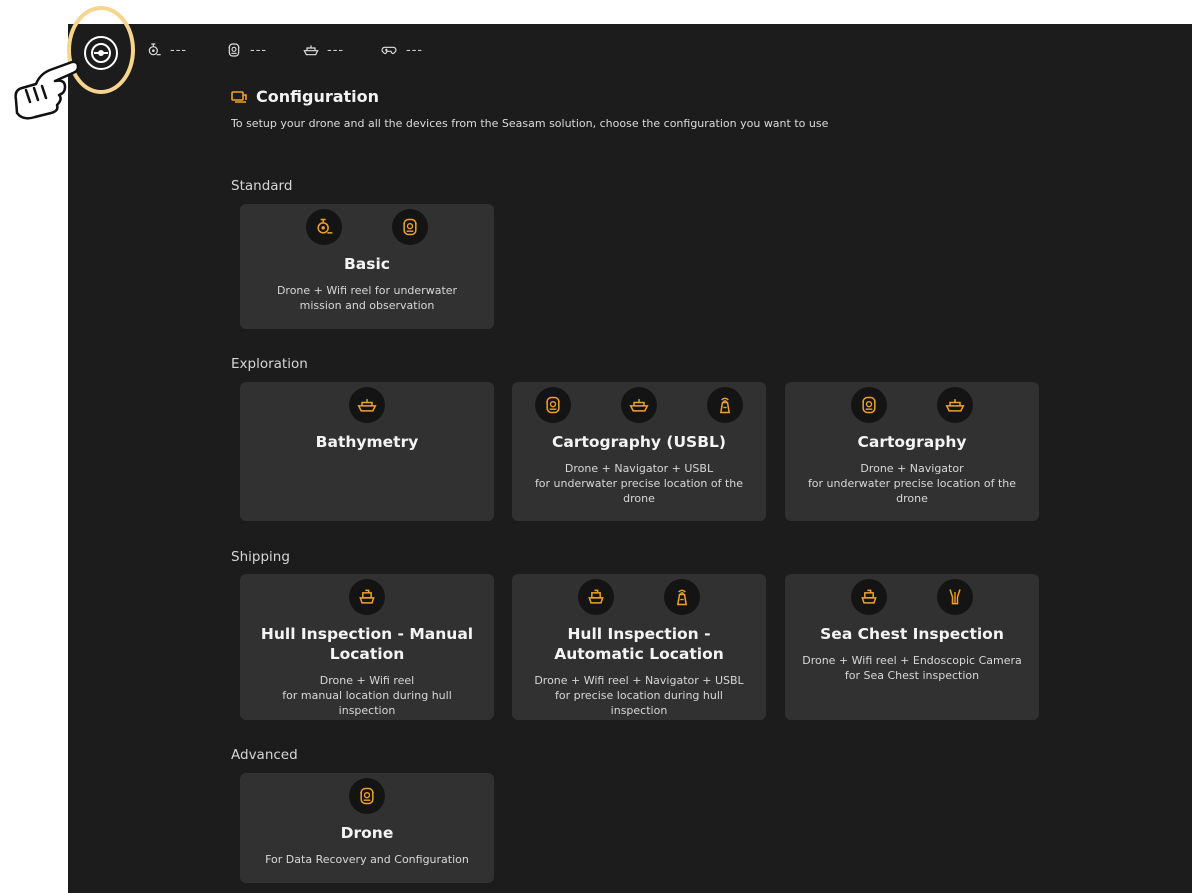  I want to click on card-title: Drone, so click(367, 833).